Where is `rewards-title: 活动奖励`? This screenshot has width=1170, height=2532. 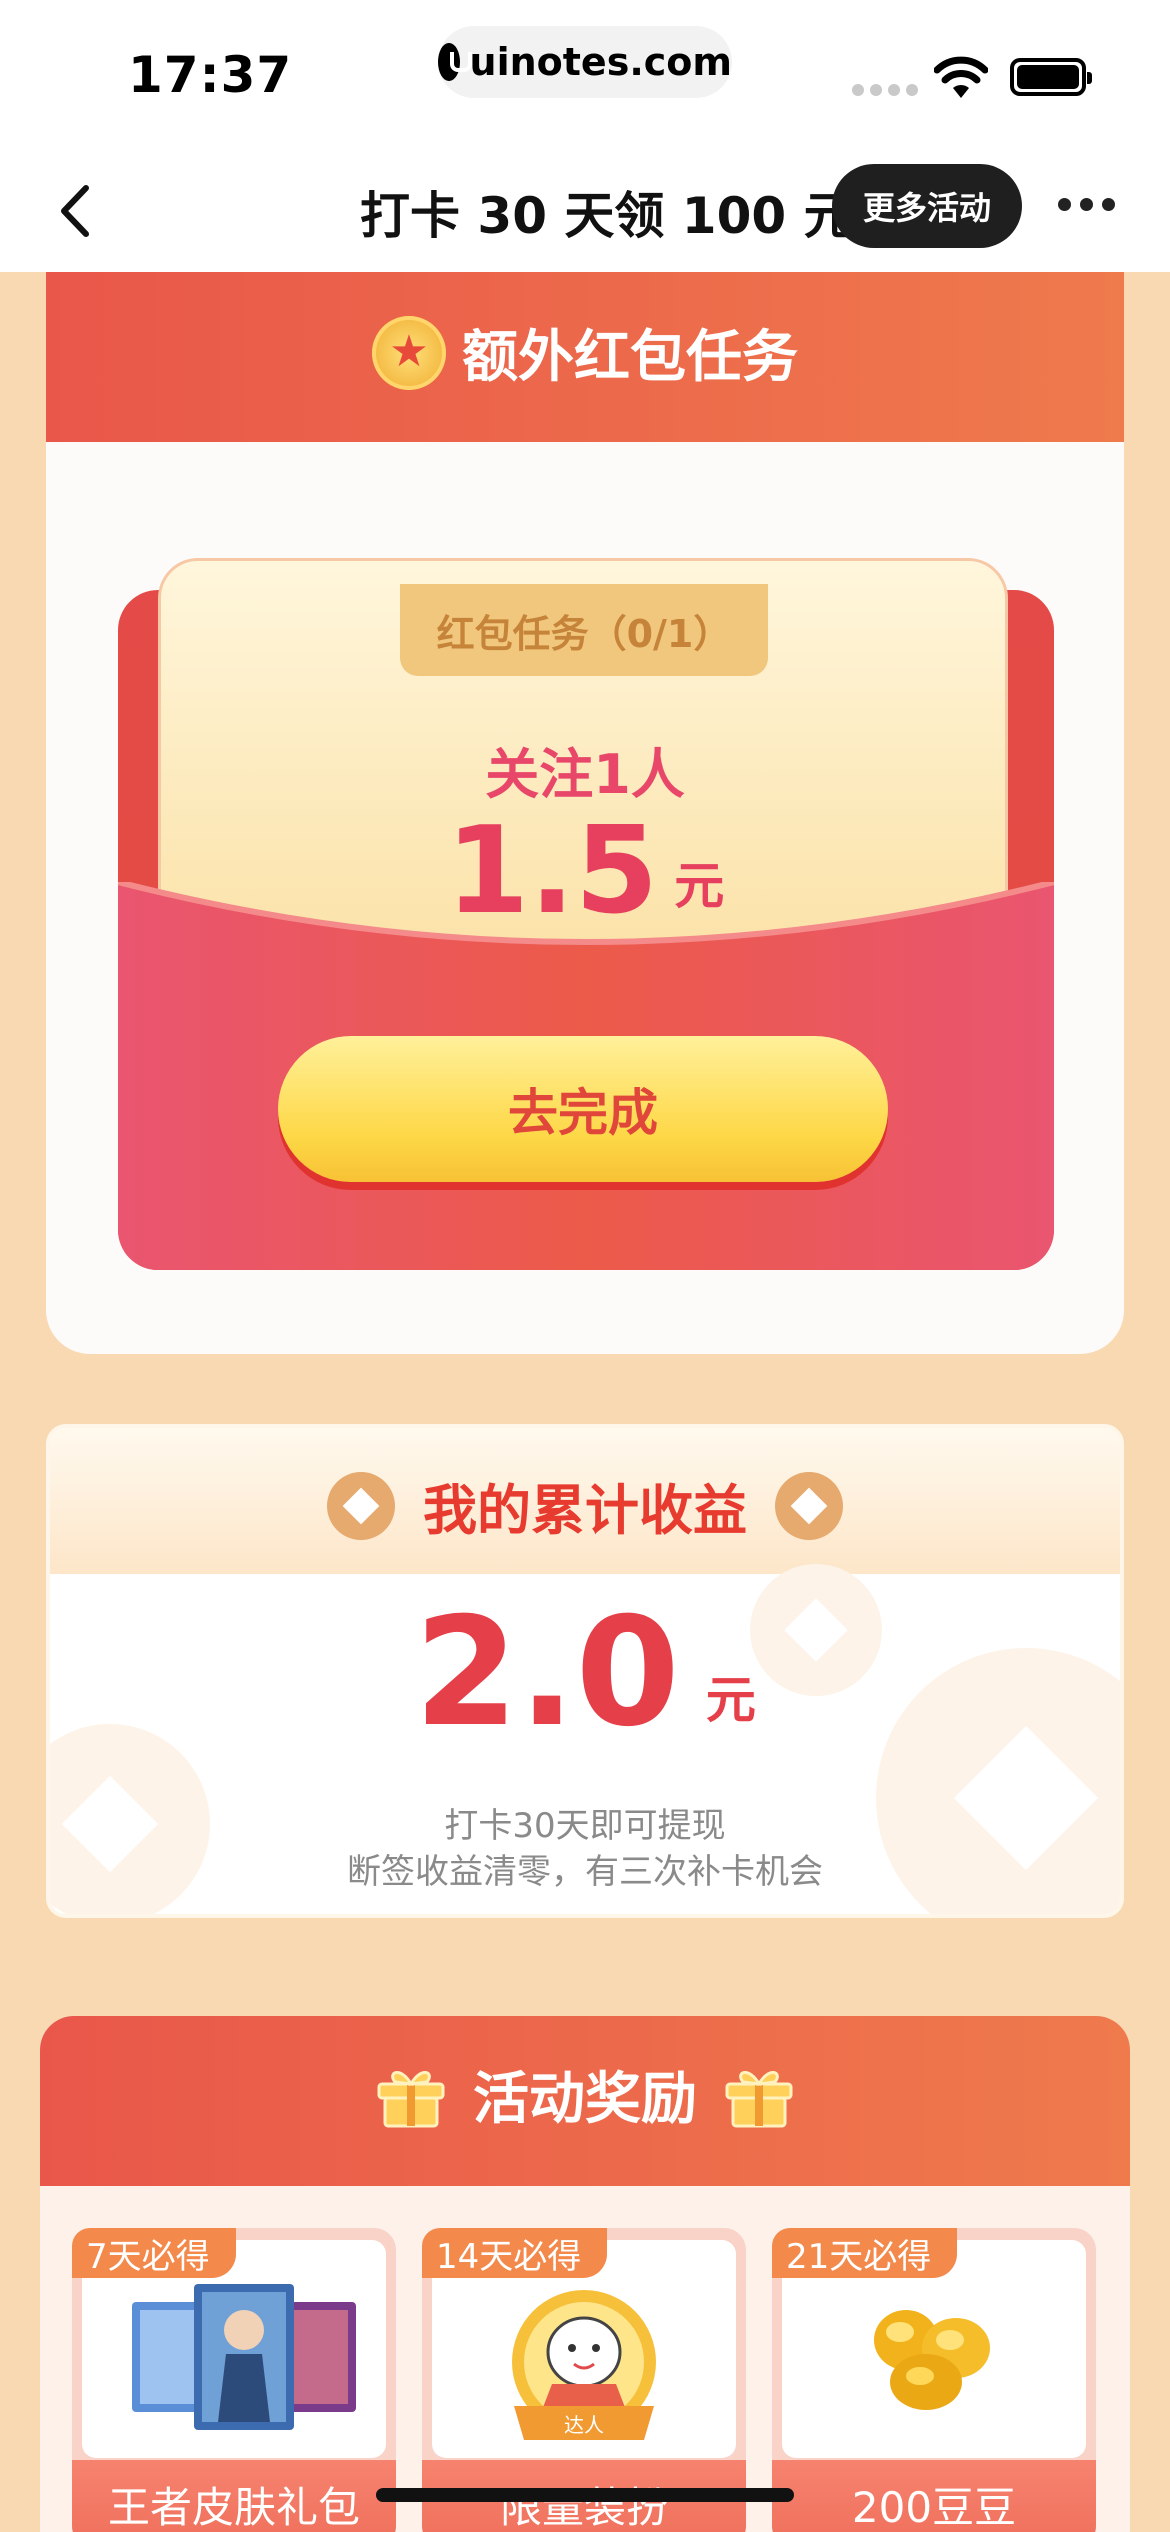 rewards-title: 活动奖励 is located at coordinates (585, 2099).